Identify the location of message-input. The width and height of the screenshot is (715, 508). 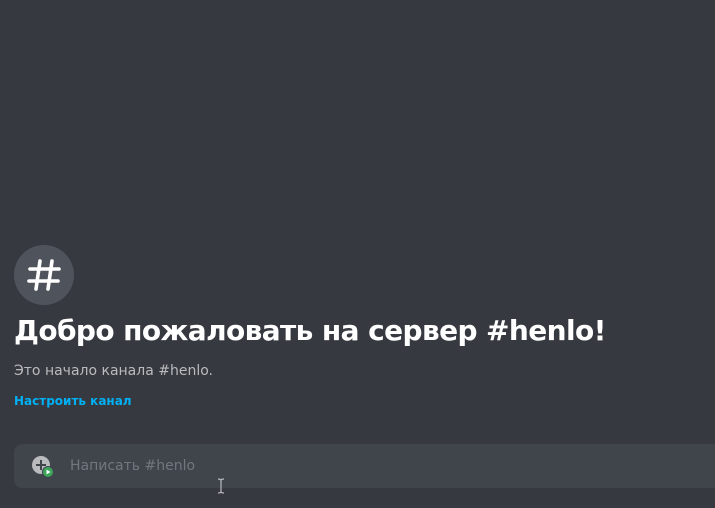
(370, 466).